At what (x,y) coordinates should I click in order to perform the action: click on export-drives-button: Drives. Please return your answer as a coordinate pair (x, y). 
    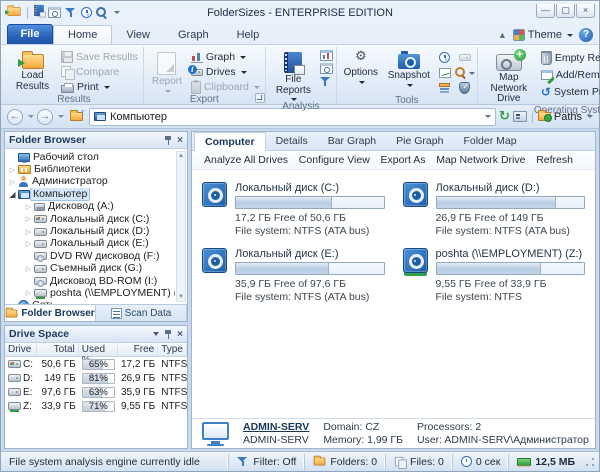
    Looking at the image, I should click on (224, 71).